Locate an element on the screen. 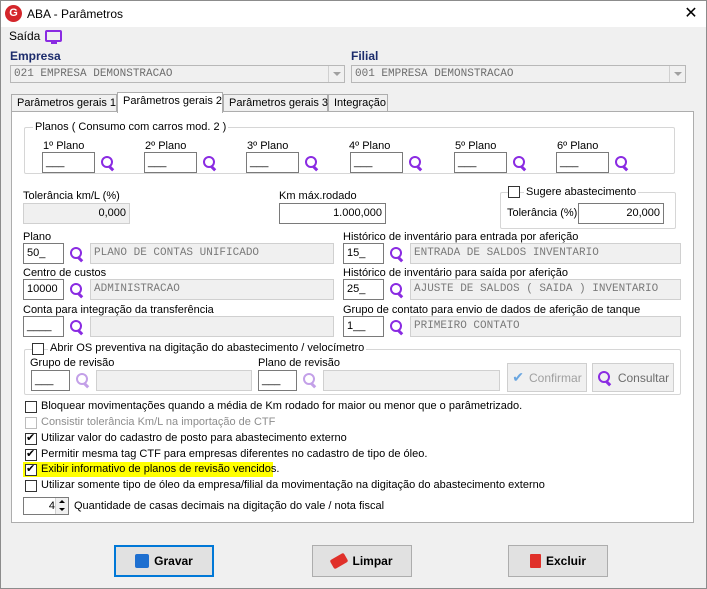 This screenshot has width=707, height=589. limpar-button: Limpar is located at coordinates (362, 561).